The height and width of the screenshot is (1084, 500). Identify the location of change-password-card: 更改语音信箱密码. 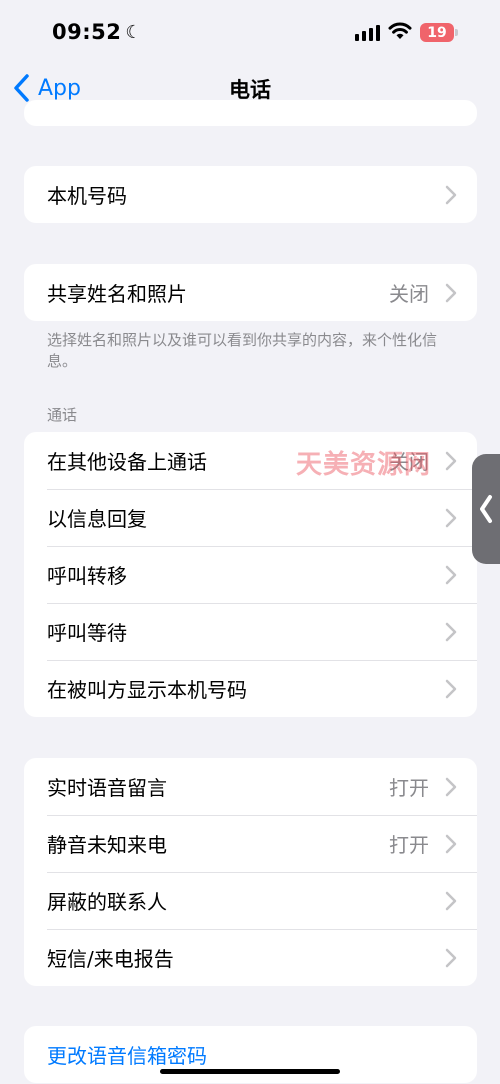
(250, 1054).